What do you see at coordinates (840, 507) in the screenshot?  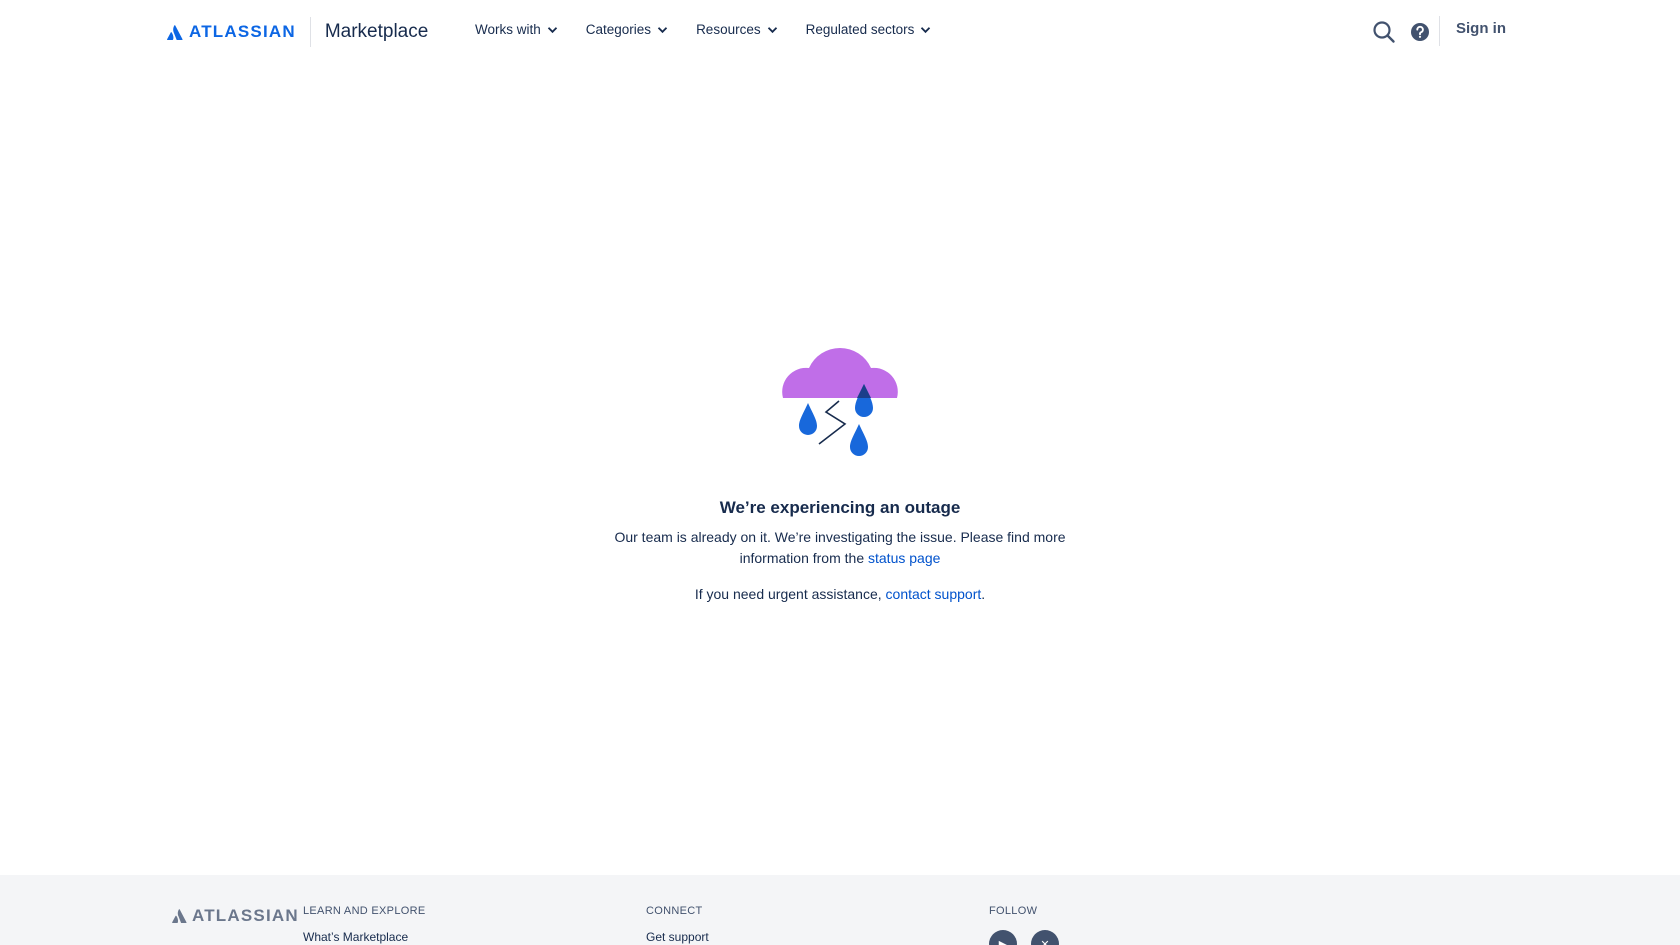 I see `outage-title: We’re experiencing an outage` at bounding box center [840, 507].